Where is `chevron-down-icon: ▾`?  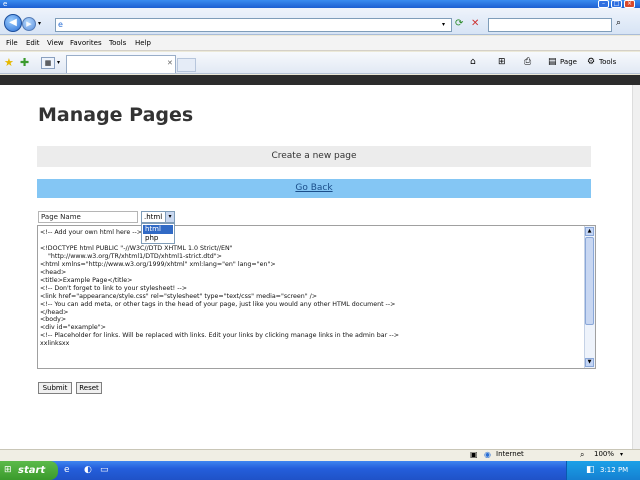 chevron-down-icon: ▾ is located at coordinates (169, 217).